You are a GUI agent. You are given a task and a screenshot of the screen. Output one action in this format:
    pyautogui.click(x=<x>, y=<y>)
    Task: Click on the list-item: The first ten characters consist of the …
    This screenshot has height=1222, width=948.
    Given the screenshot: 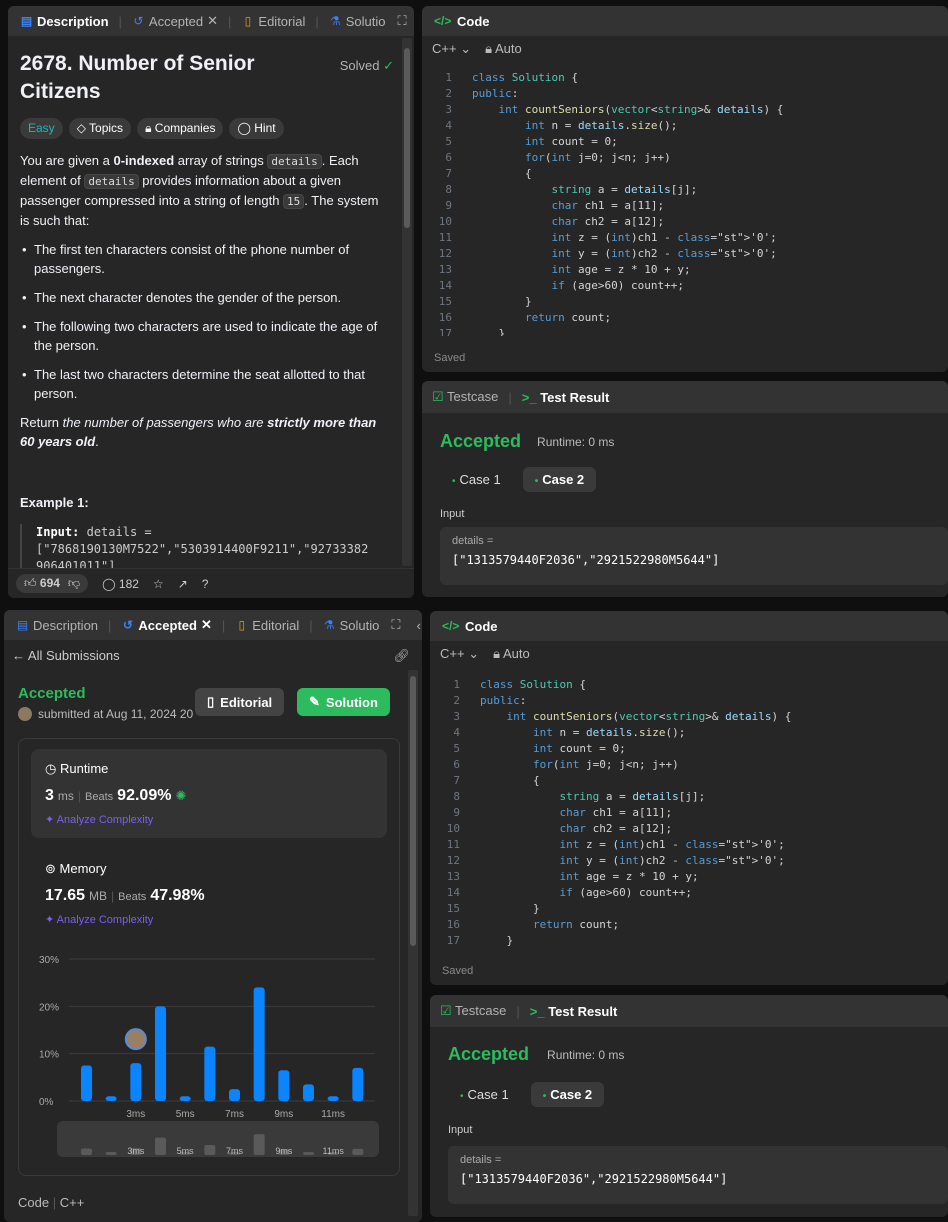 What is the action you would take?
    pyautogui.click(x=205, y=259)
    